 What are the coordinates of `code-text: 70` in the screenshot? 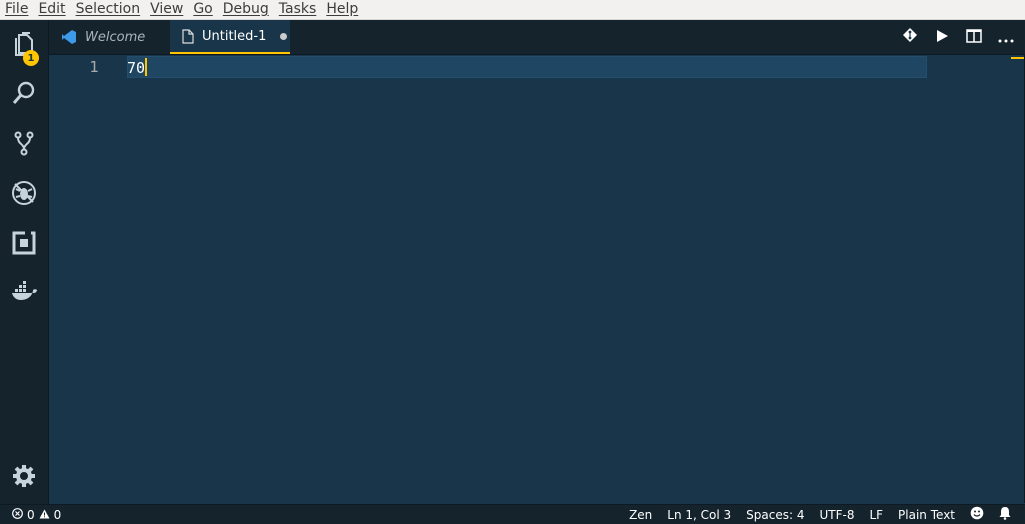 It's located at (136, 68).